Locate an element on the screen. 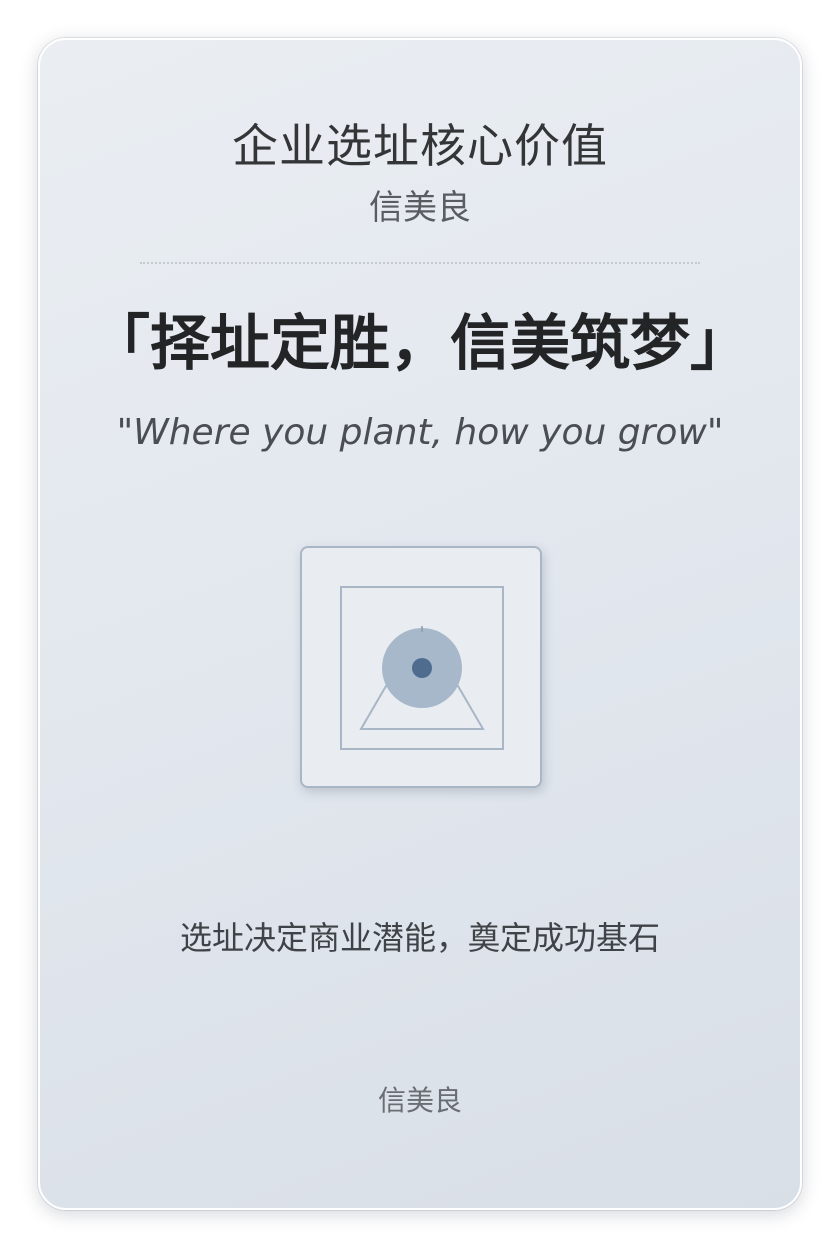  dotted-divider is located at coordinates (420, 263).